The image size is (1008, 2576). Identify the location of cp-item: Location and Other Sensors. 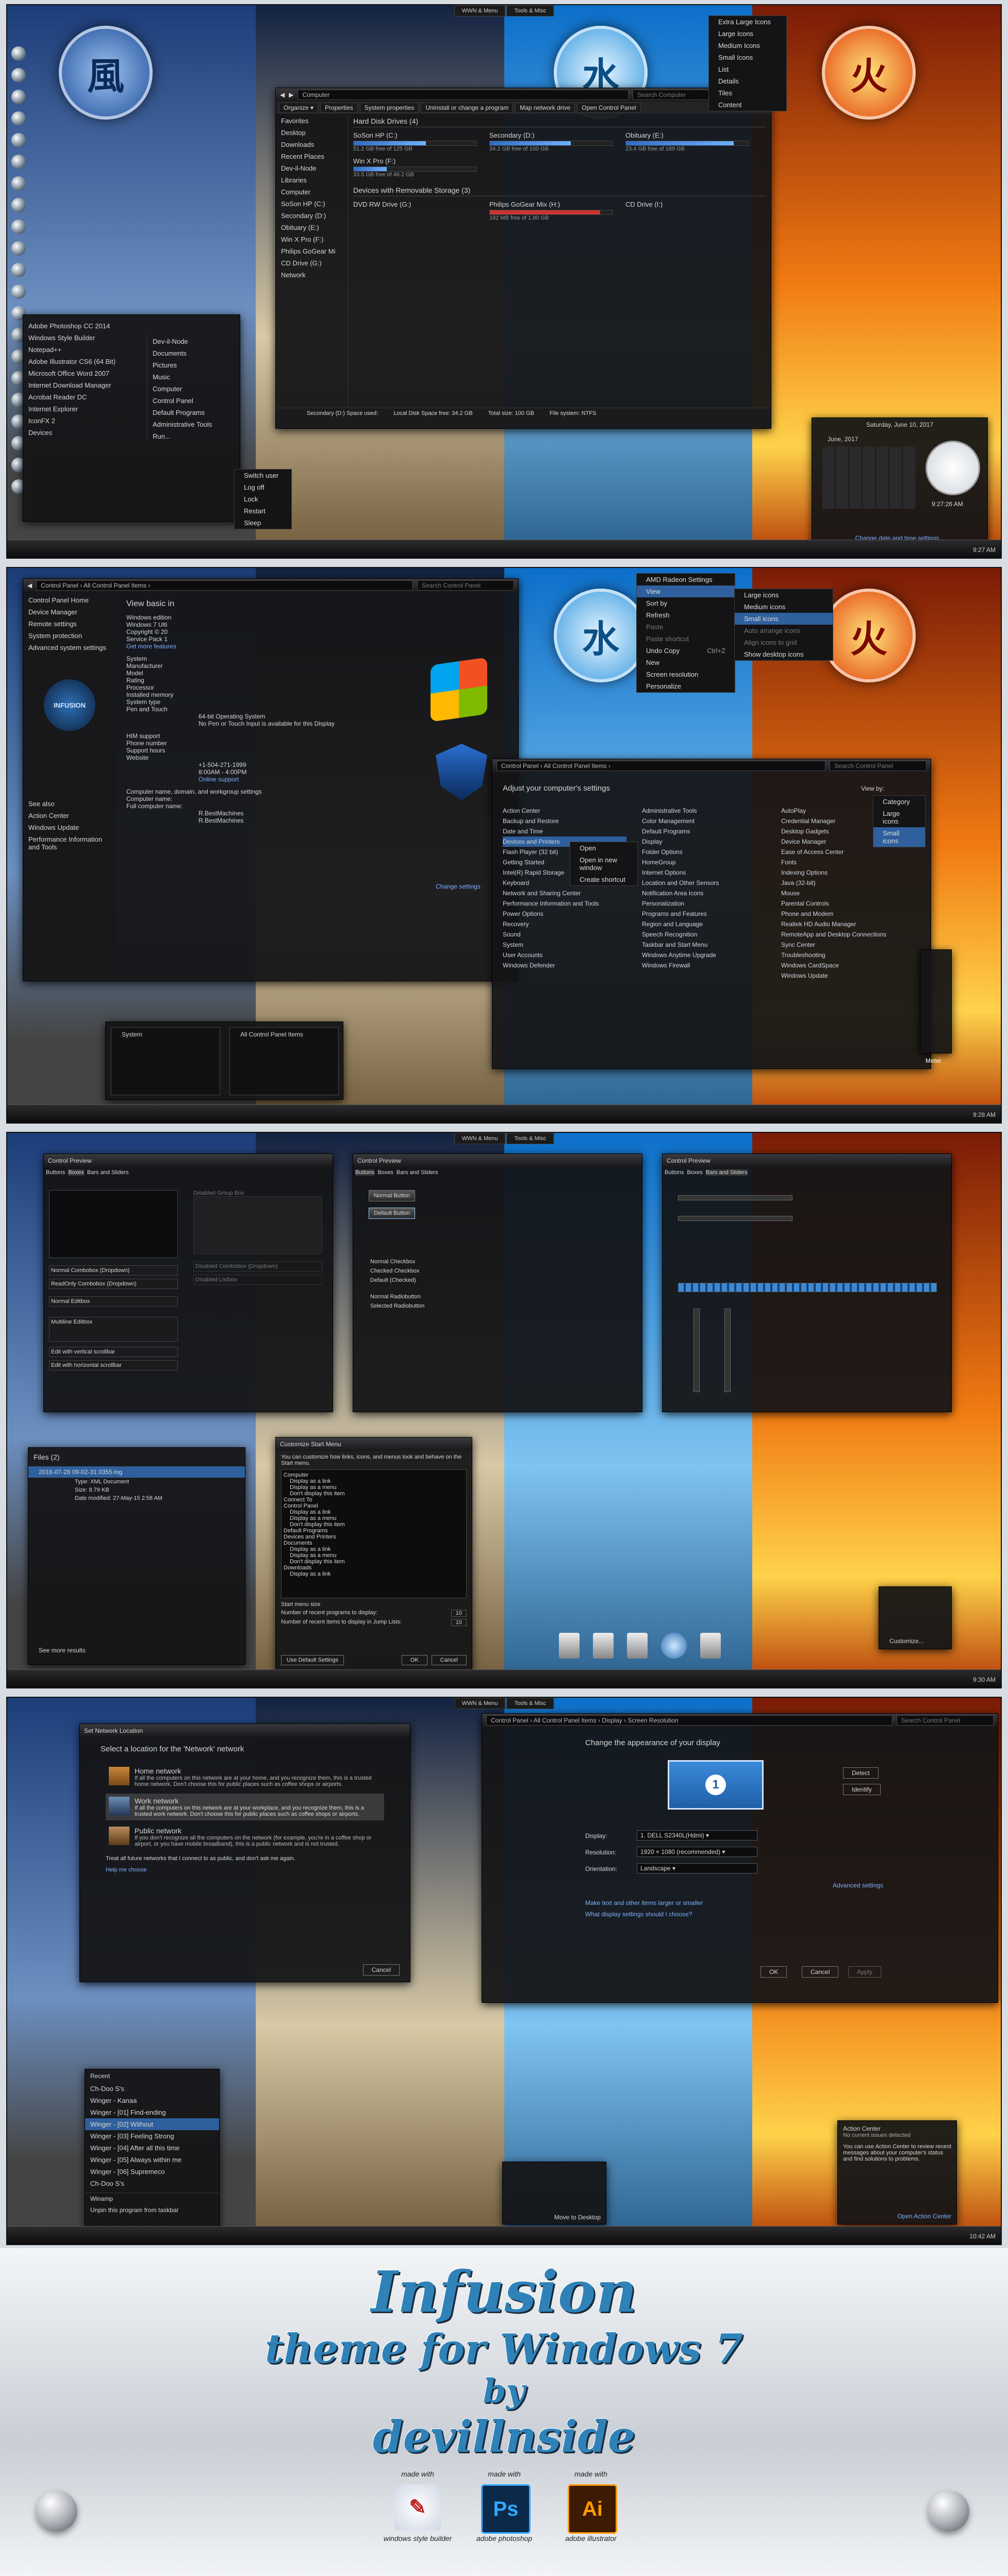
(704, 883).